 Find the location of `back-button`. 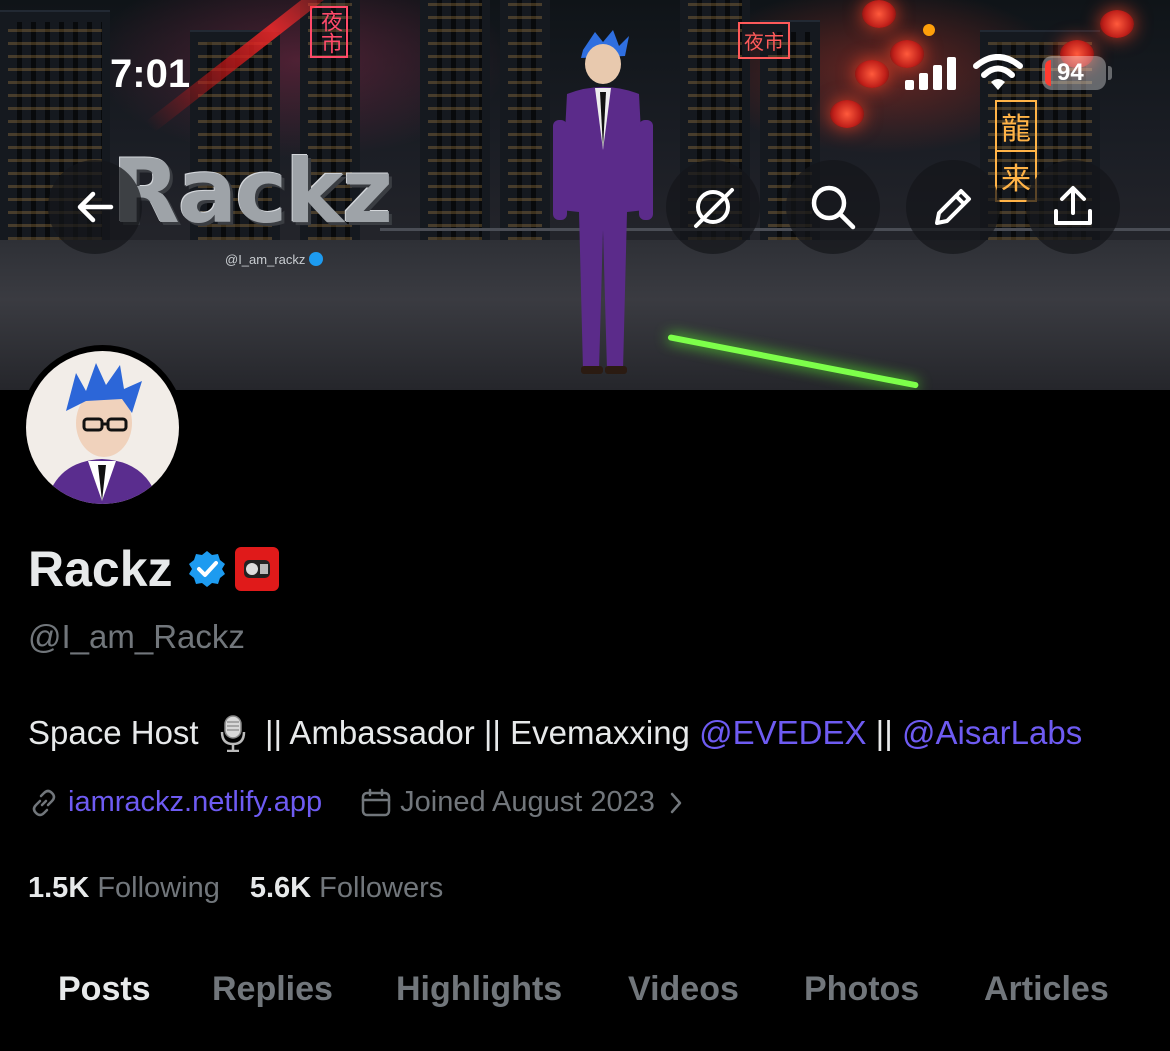

back-button is located at coordinates (95, 207).